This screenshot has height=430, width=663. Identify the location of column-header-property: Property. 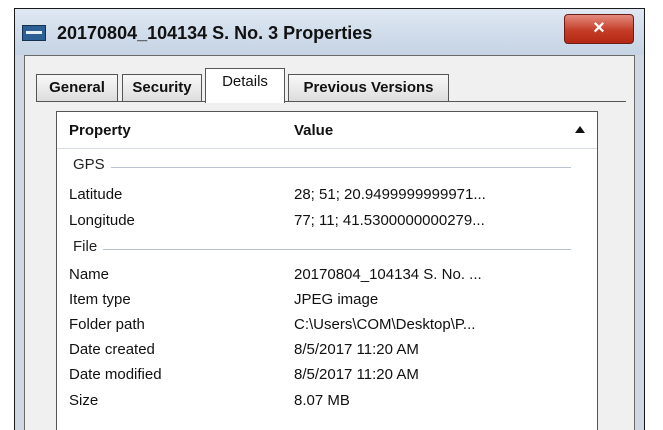
(100, 130).